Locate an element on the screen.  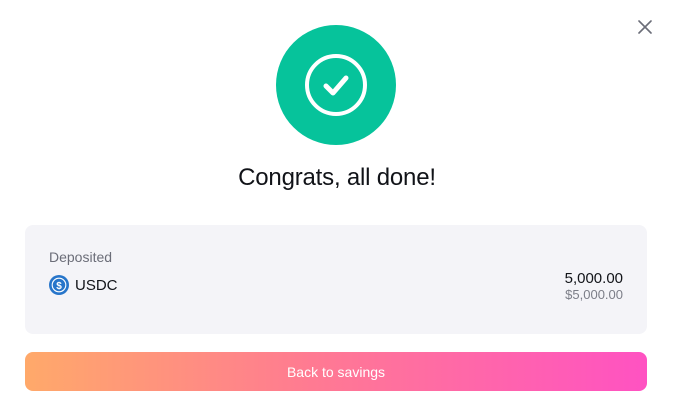
usdc-coin-icon: $ is located at coordinates (59, 285).